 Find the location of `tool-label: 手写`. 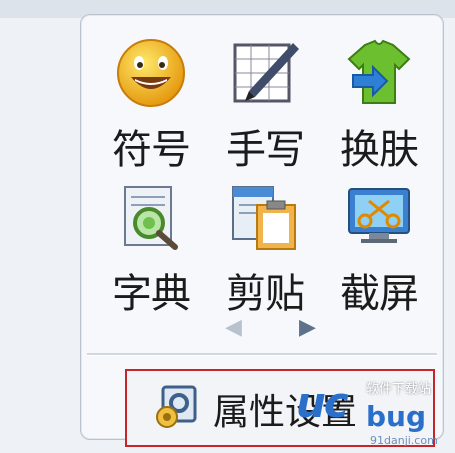

tool-label: 手写 is located at coordinates (265, 150).